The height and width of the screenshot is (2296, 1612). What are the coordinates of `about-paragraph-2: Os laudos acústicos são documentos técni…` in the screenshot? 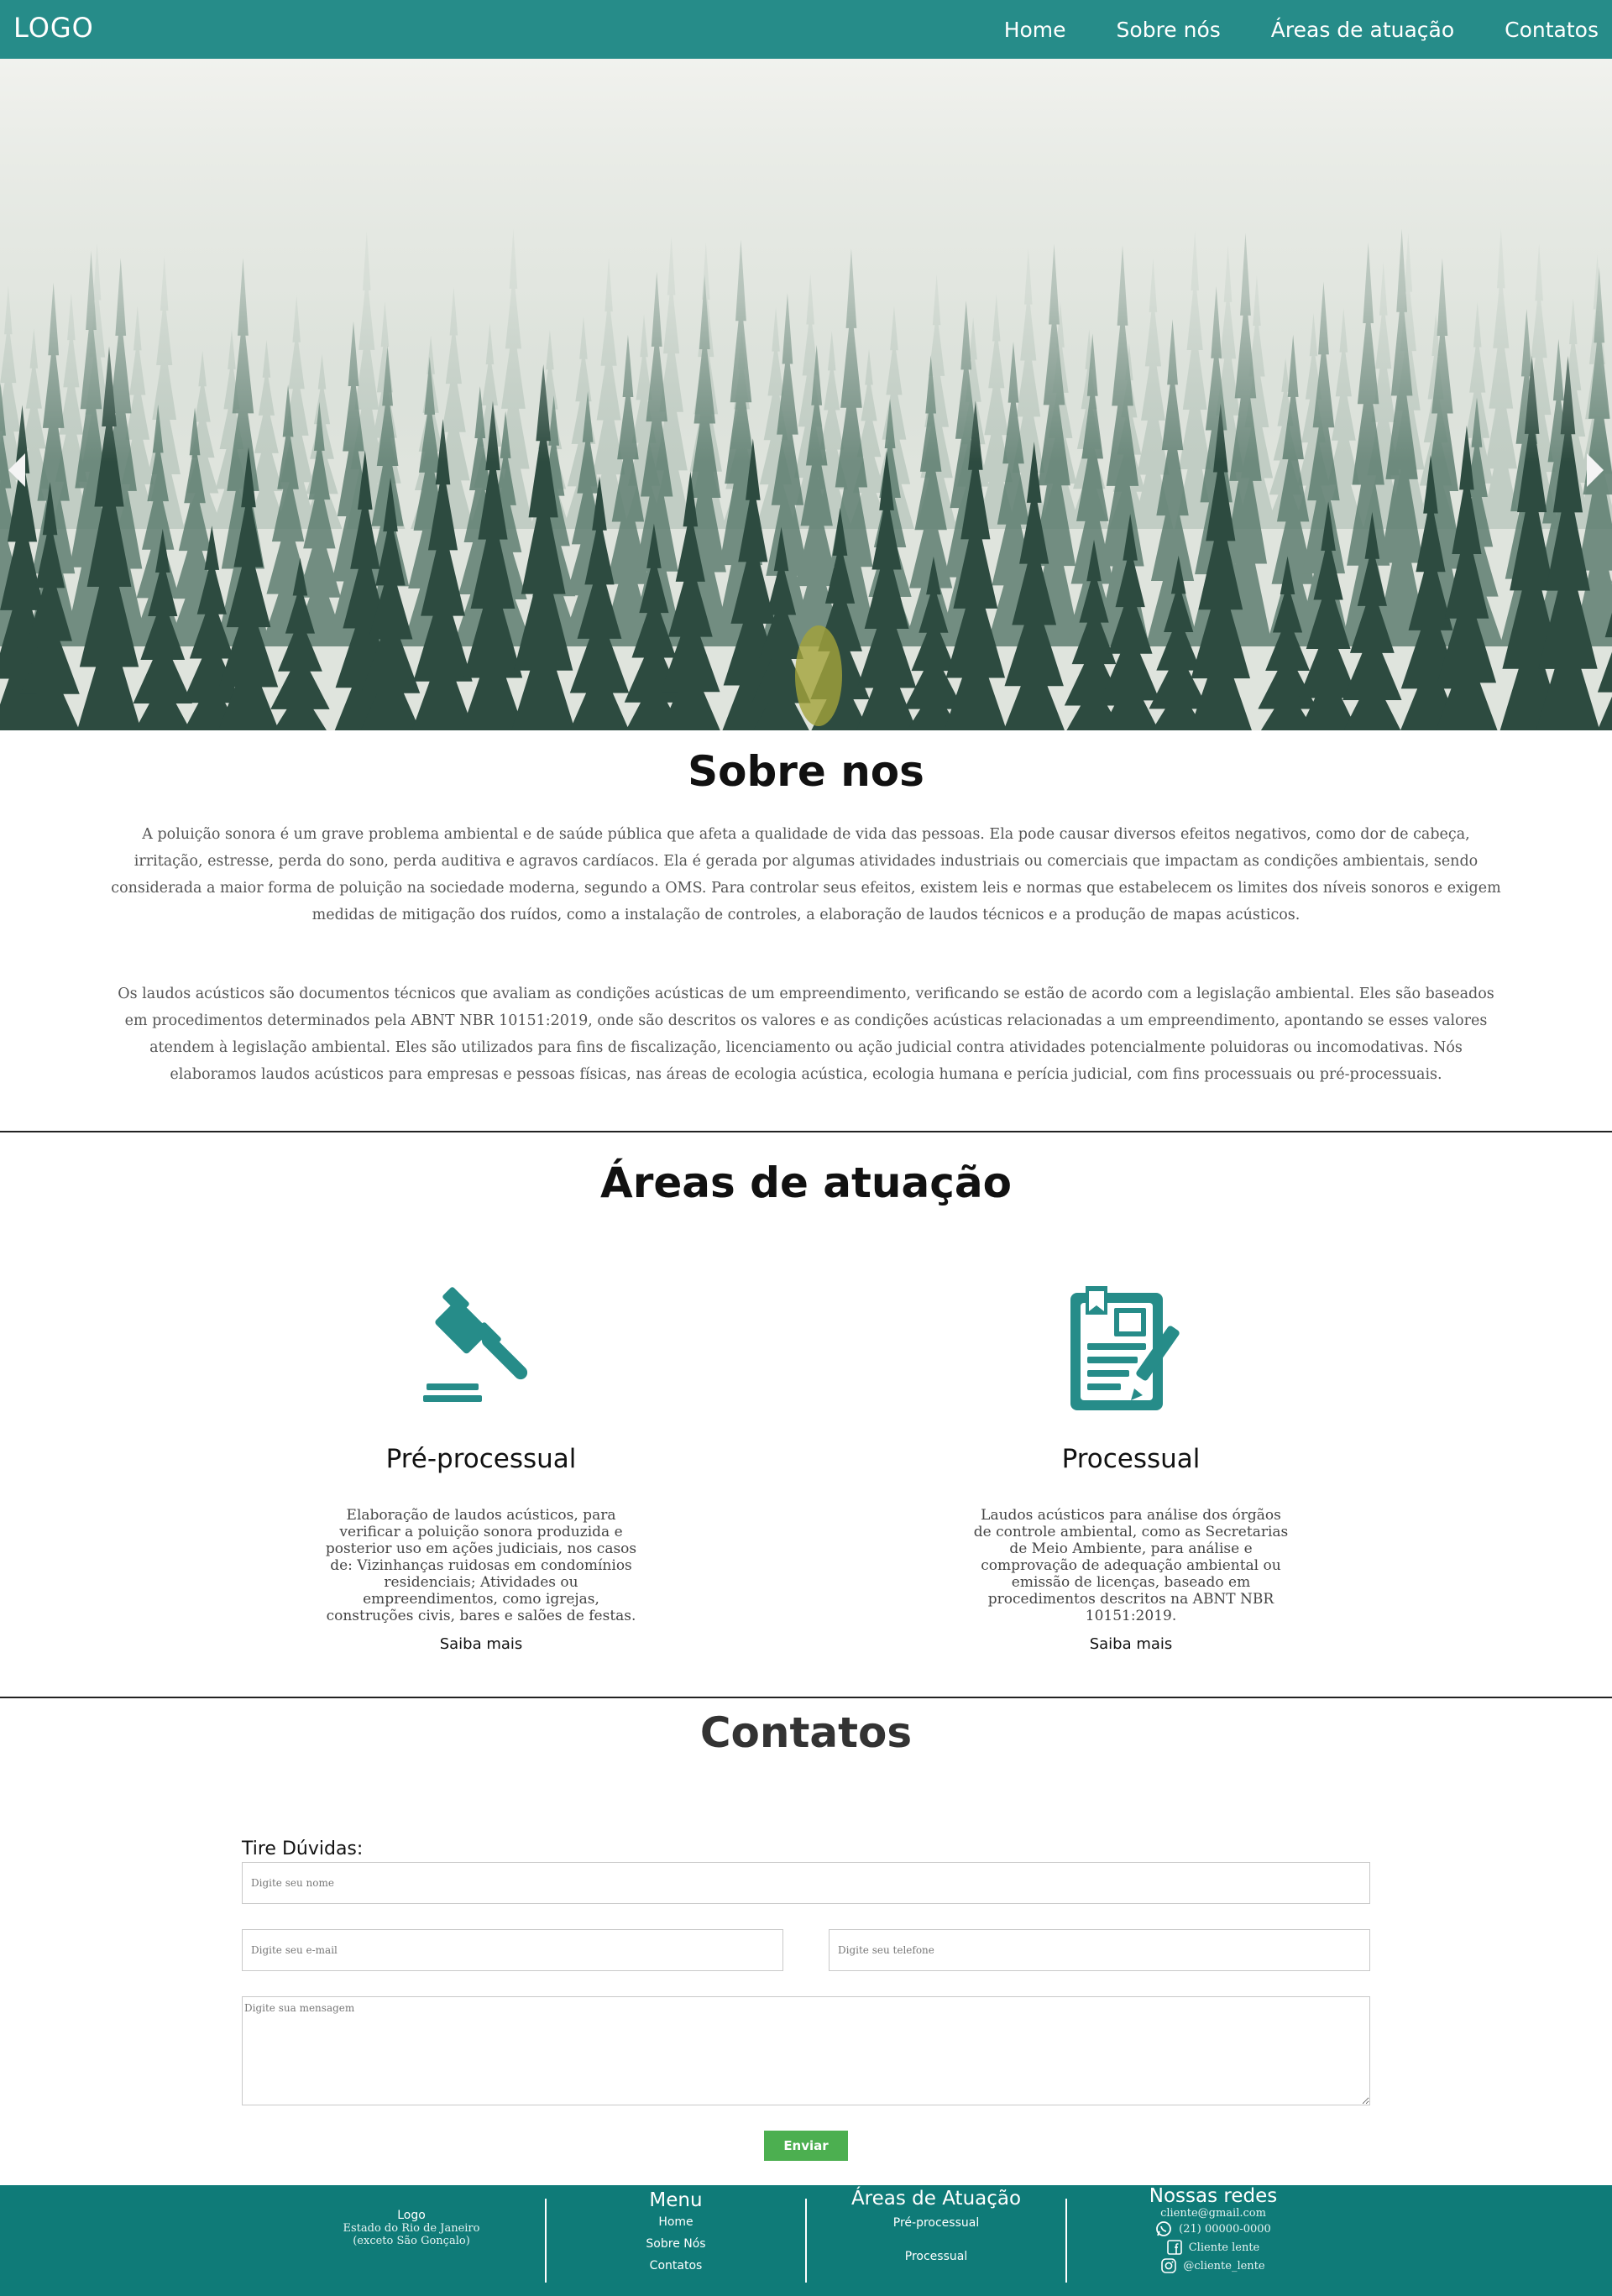 It's located at (806, 1034).